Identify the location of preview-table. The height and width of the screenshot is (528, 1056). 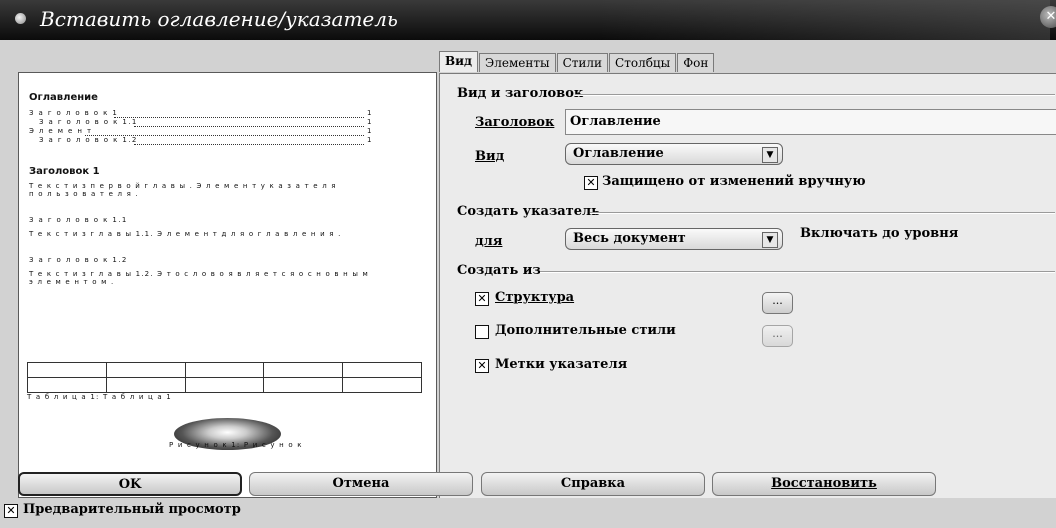
(224, 377).